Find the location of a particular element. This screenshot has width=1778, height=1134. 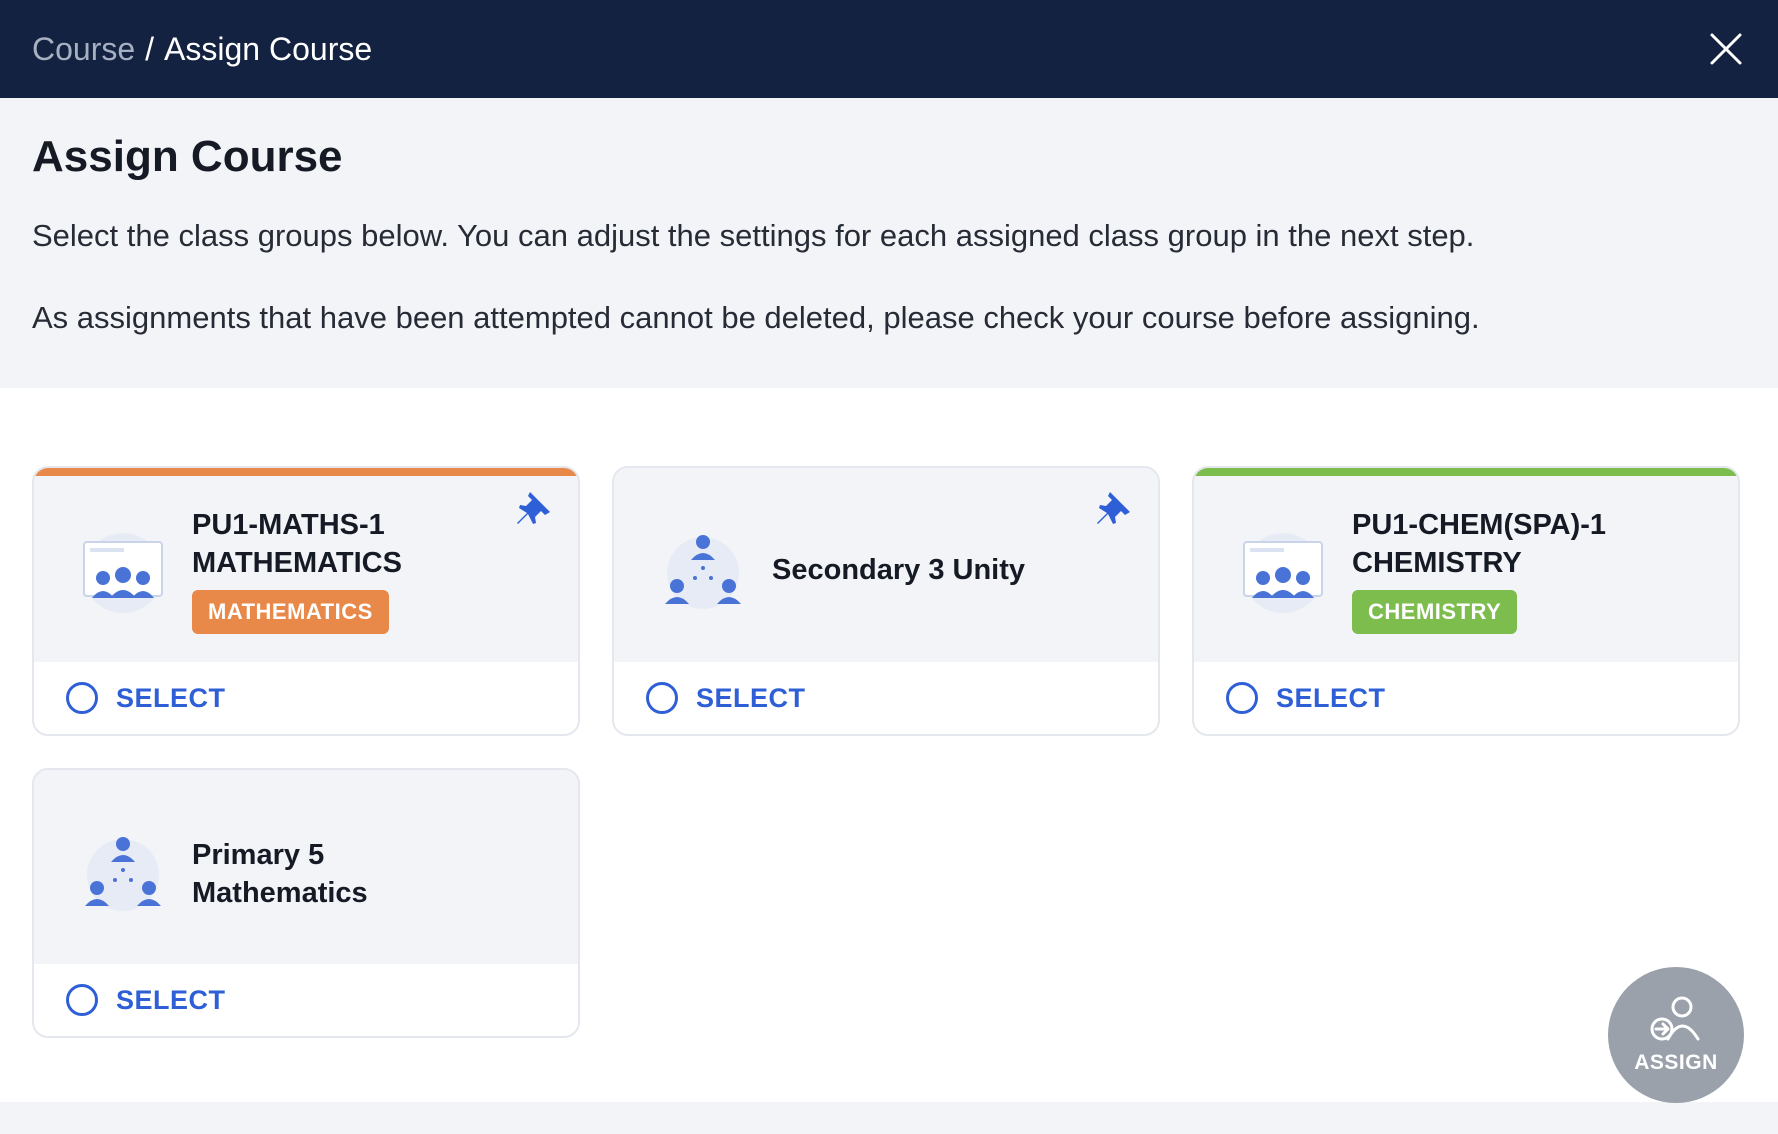

card-text: Primary 5 Mathematics is located at coordinates (280, 874).